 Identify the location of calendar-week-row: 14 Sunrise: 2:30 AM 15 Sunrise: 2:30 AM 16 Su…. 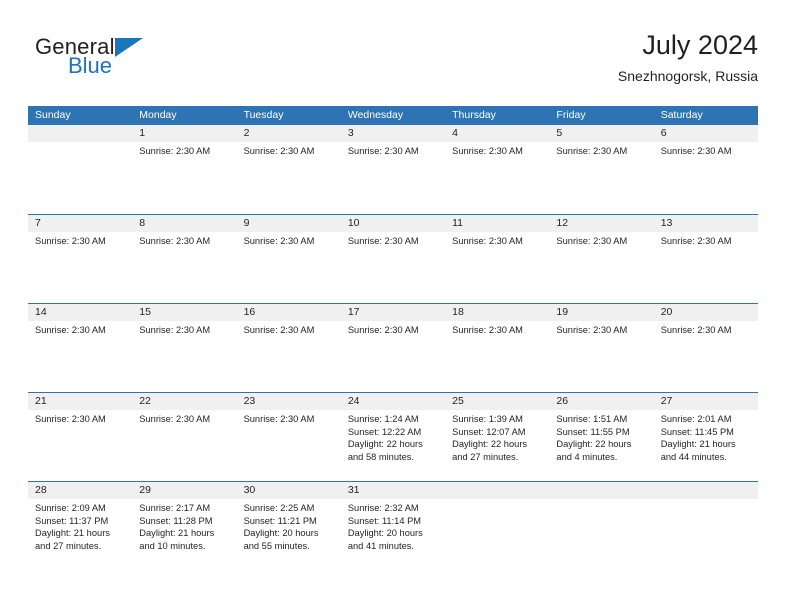
(393, 347).